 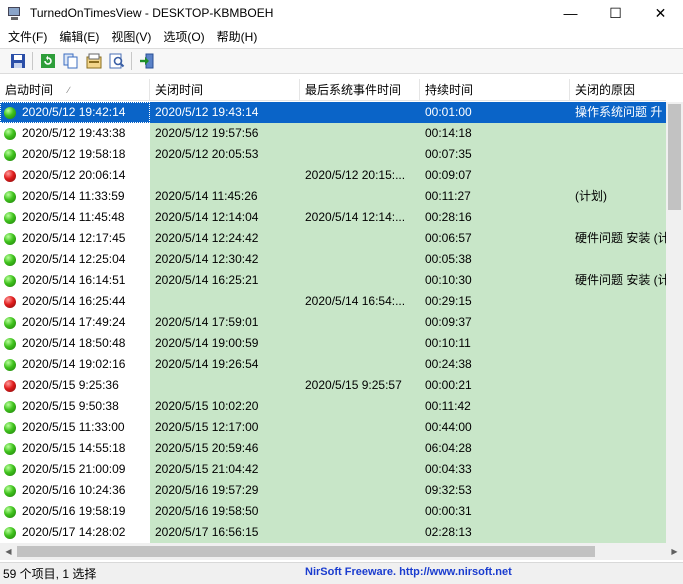 What do you see at coordinates (73, 217) in the screenshot?
I see `cell-text: 2020/5/14 11:45:48` at bounding box center [73, 217].